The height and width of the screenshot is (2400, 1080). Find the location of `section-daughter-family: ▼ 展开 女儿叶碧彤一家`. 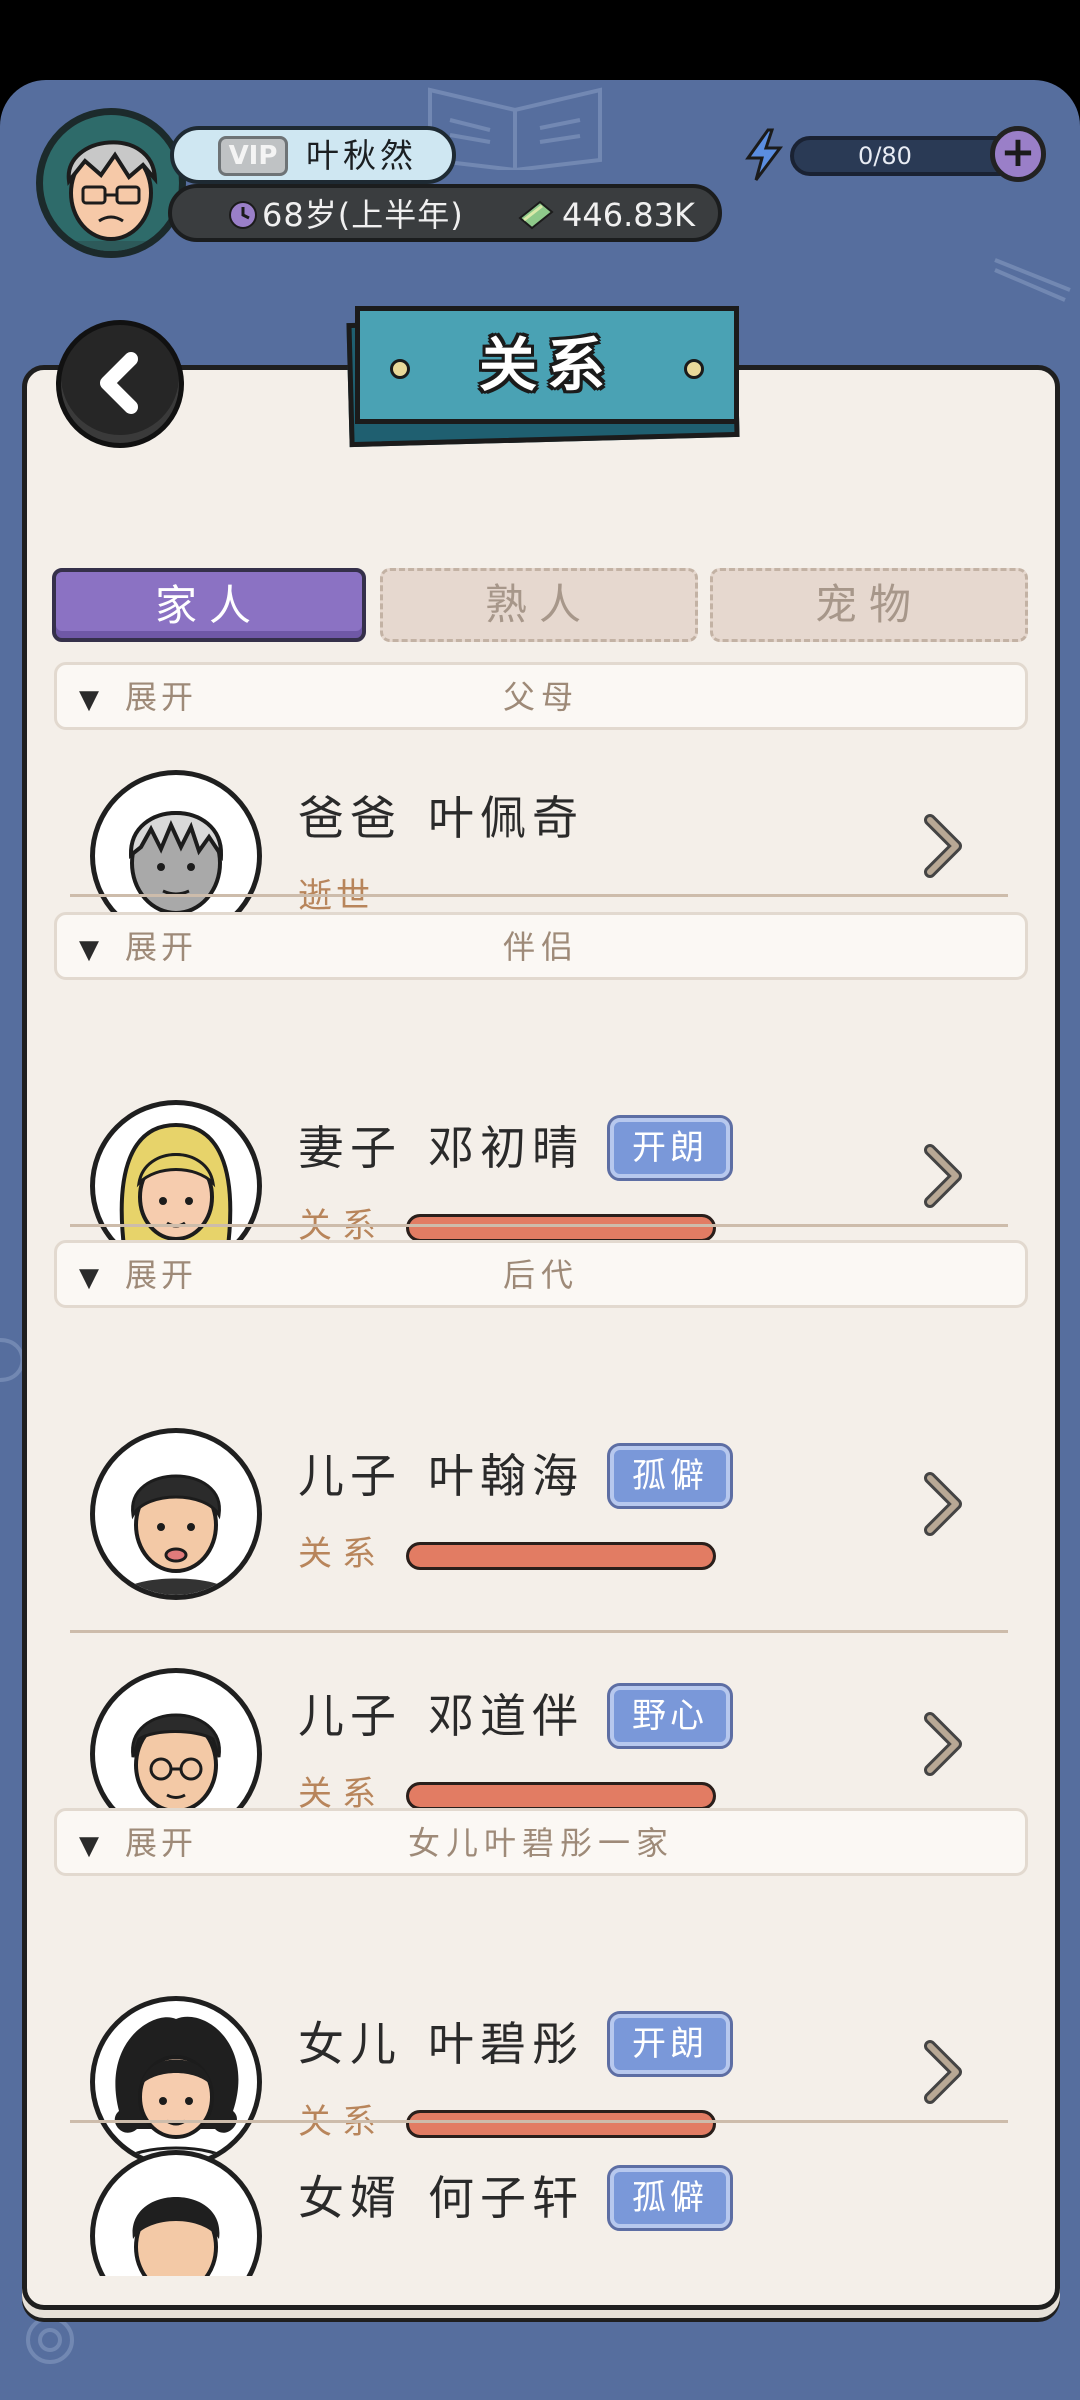

section-daughter-family: ▼ 展开 女儿叶碧彤一家 is located at coordinates (541, 1842).